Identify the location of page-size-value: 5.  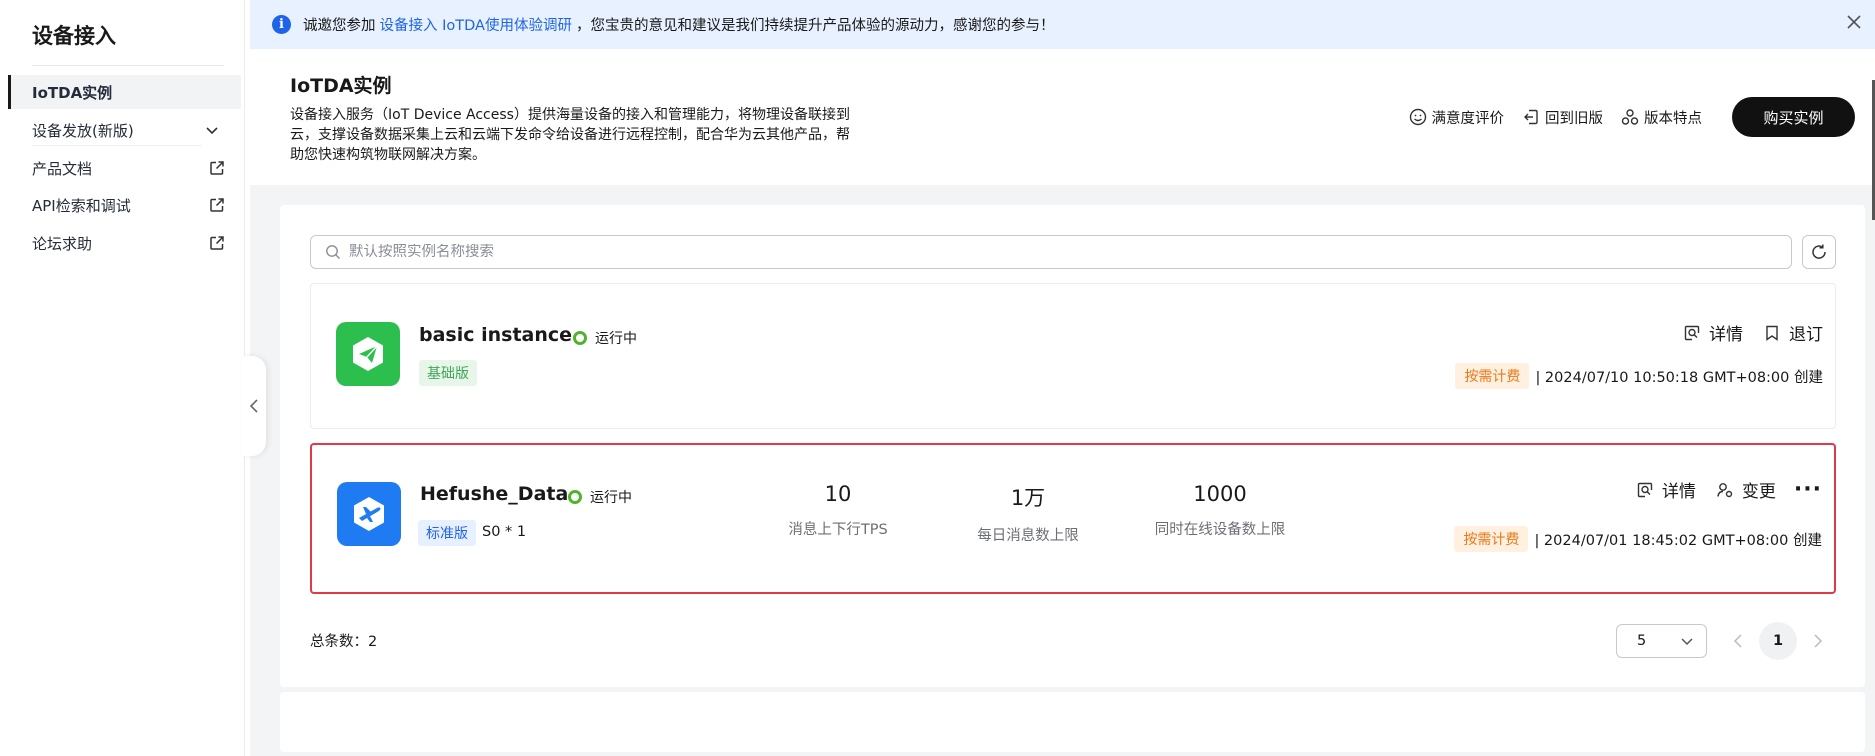
(1642, 641).